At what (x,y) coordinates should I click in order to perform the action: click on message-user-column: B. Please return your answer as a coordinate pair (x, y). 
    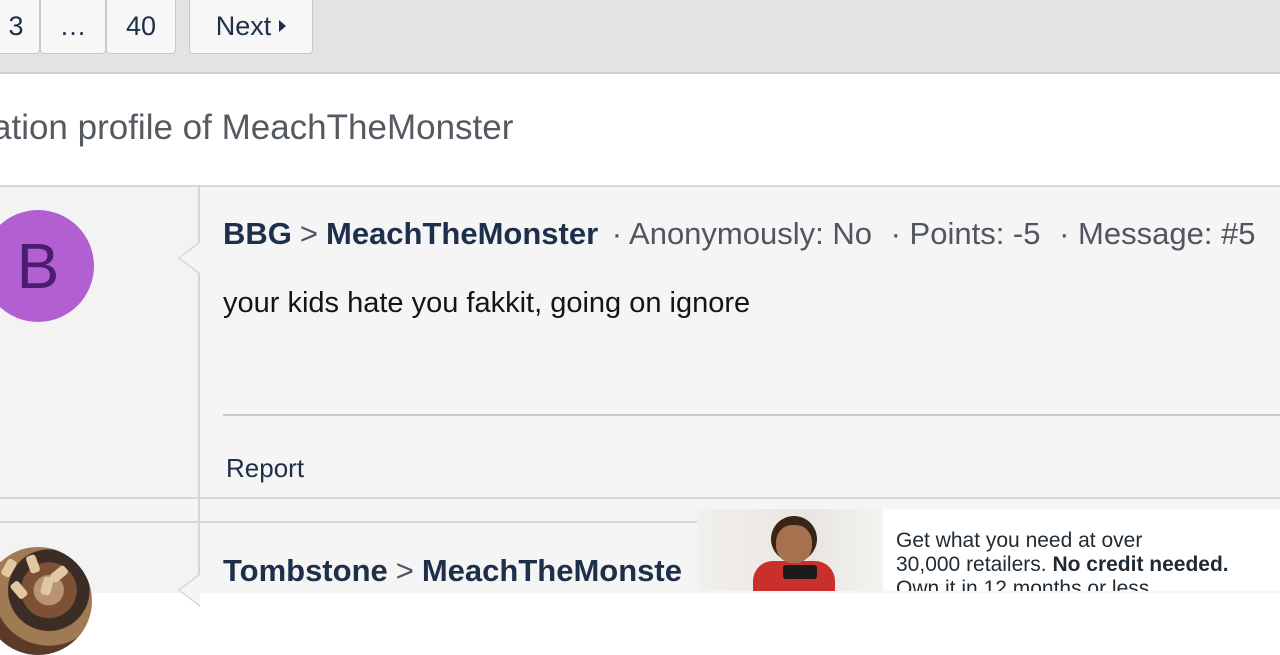
    Looking at the image, I should click on (100, 342).